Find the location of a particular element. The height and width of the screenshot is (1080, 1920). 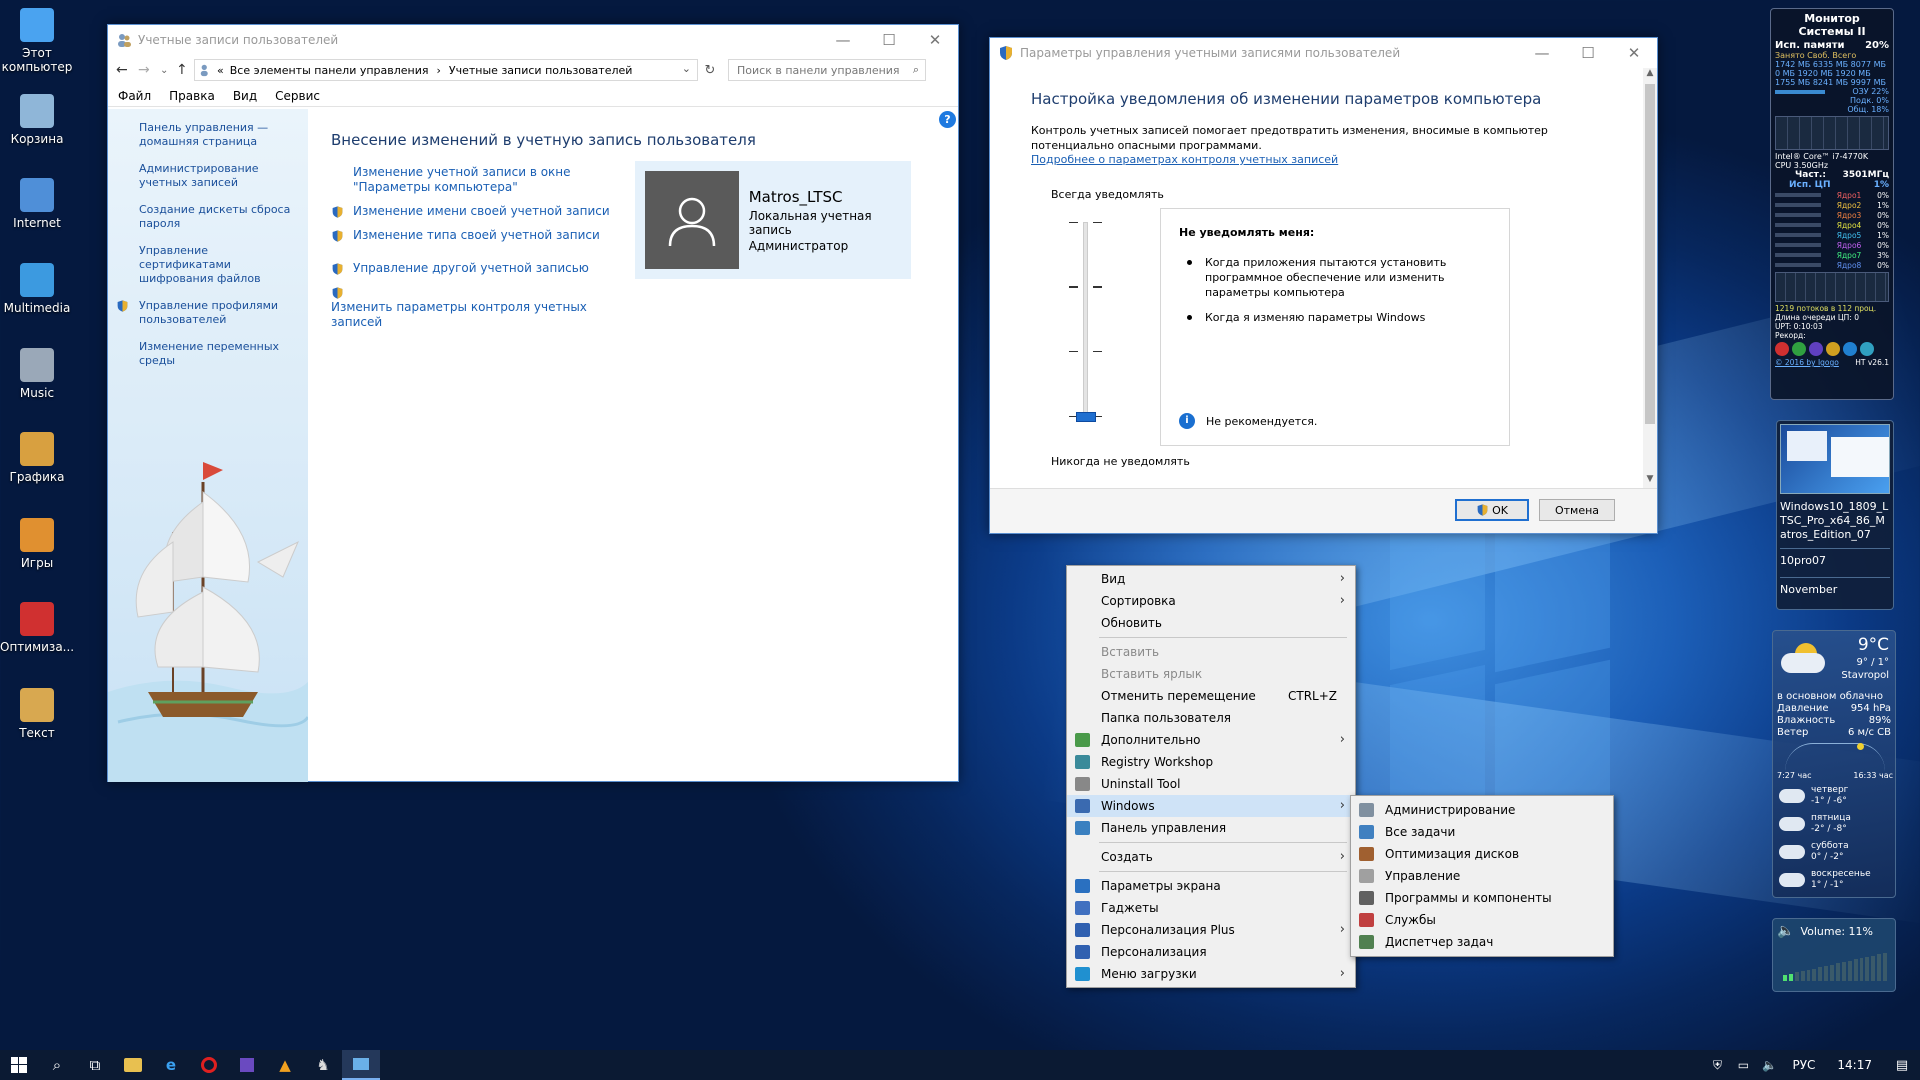

submenu-item: Оптимизация дисков is located at coordinates (1482, 854).